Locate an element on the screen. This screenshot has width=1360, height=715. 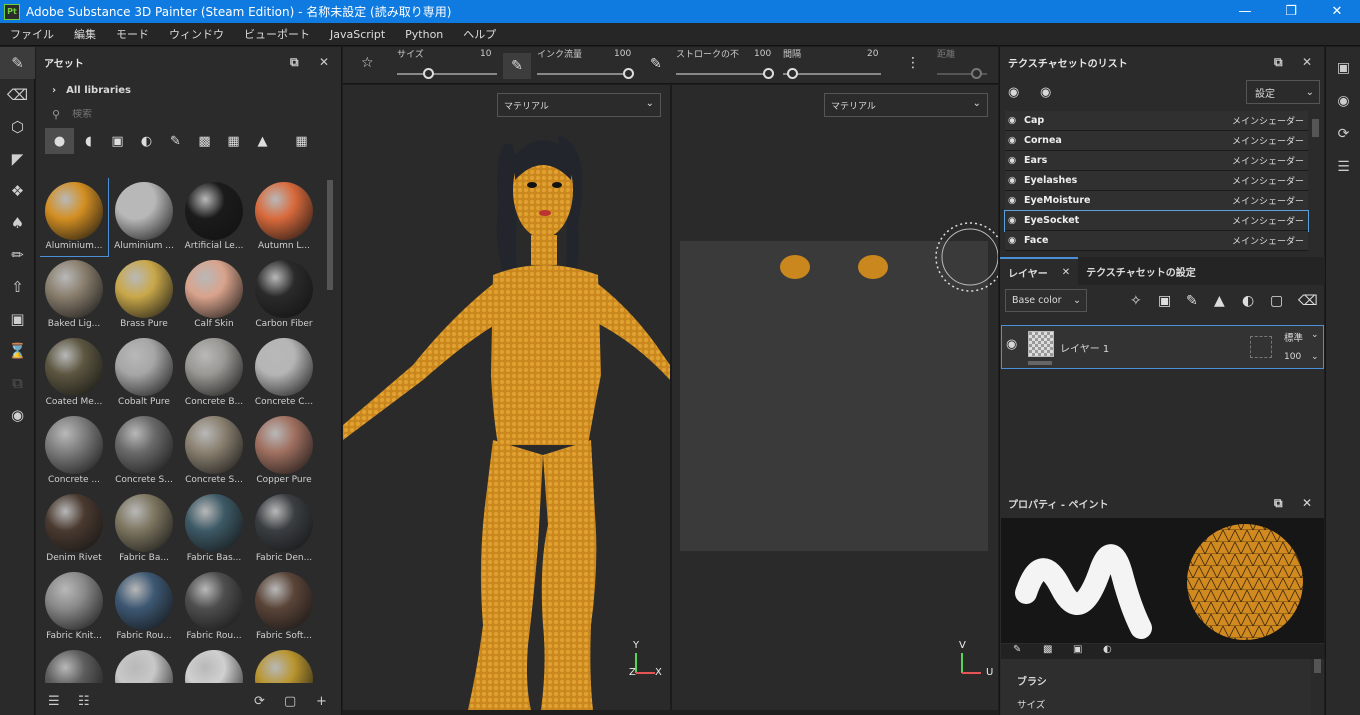
brush-tab-icon: ✎ is located at coordinates (1017, 649).